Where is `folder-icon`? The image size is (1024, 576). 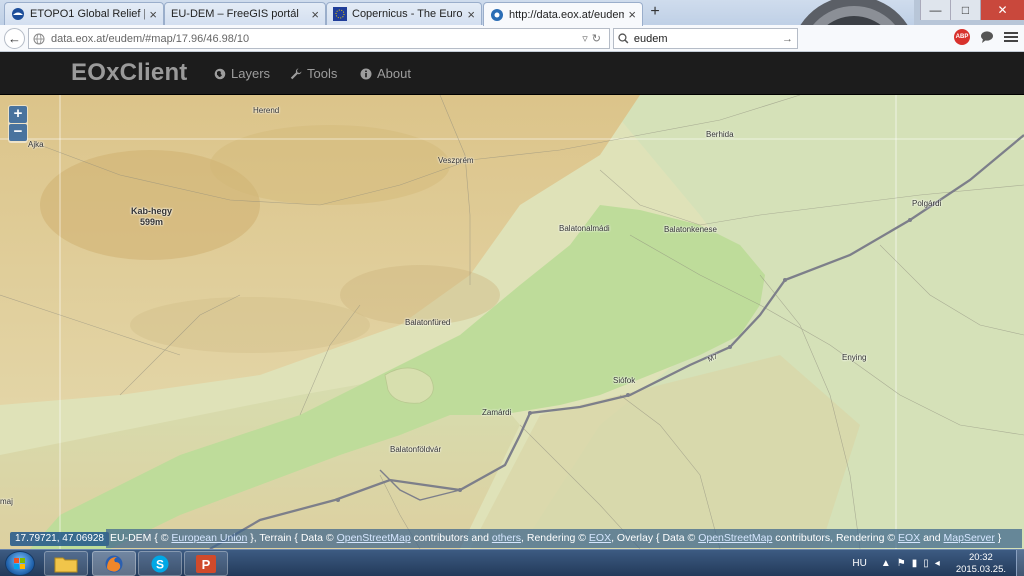
folder-icon is located at coordinates (66, 564).